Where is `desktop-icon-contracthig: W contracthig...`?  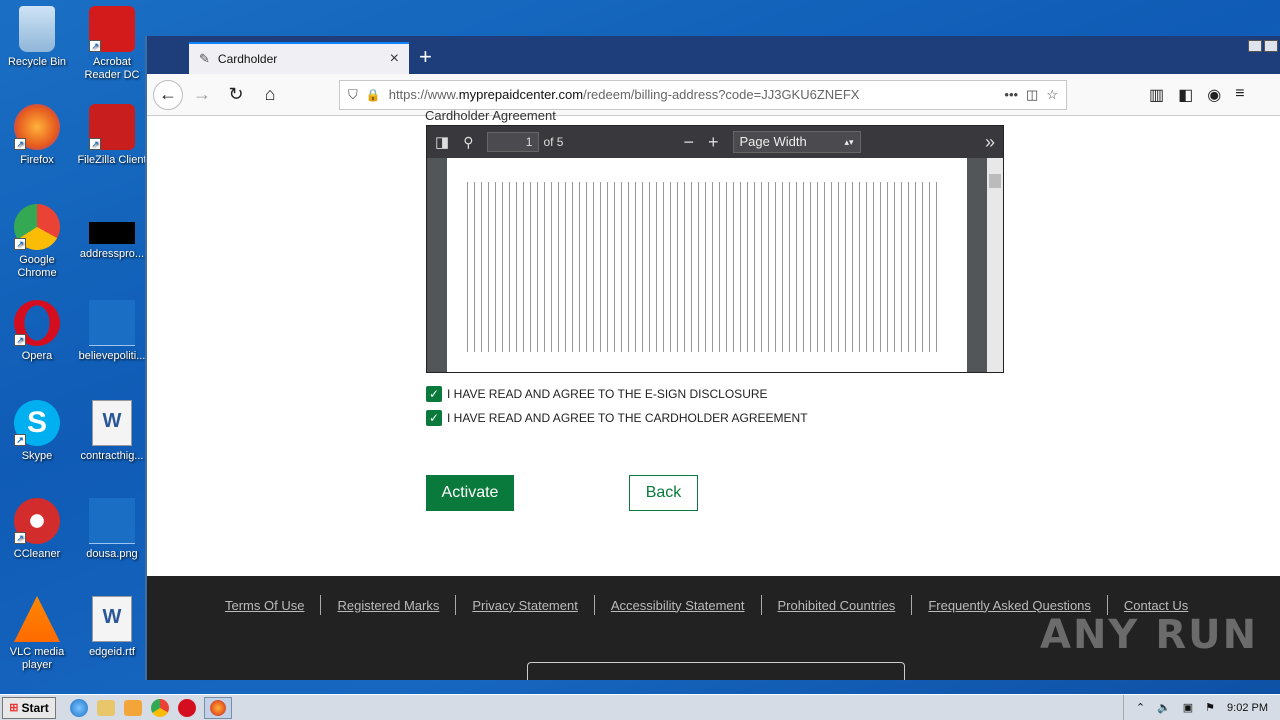
desktop-icon-contracthig: W contracthig... is located at coordinates (112, 431).